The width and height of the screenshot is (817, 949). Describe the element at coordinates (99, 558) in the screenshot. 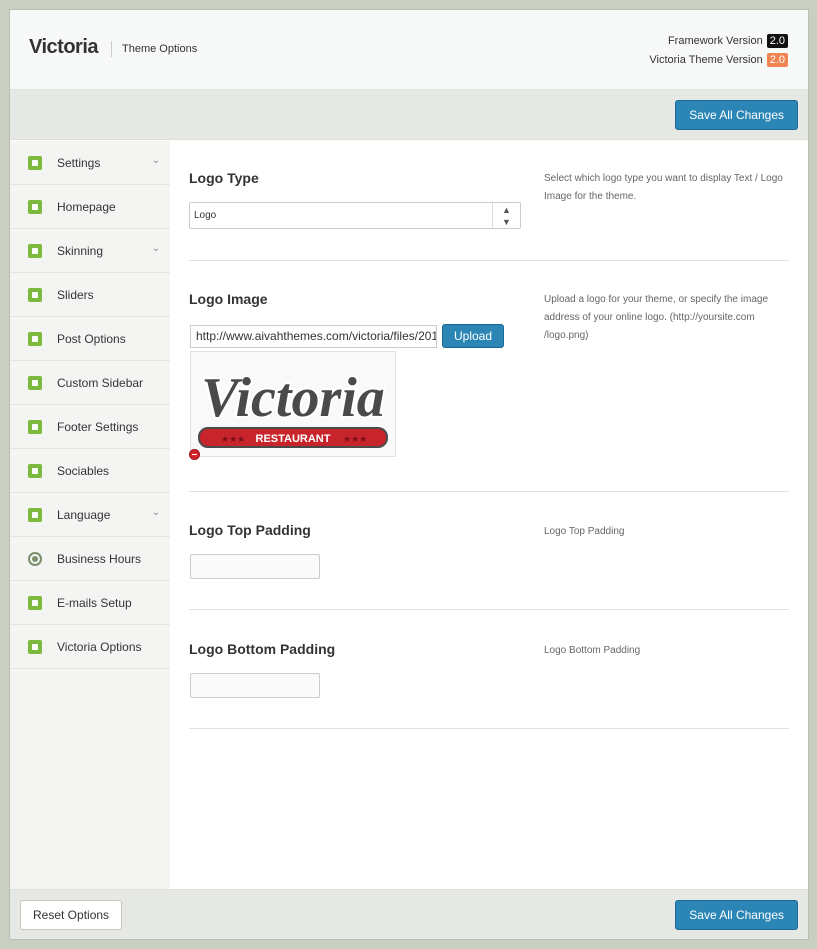

I see `sidebar-item-label: Business Hours` at that location.